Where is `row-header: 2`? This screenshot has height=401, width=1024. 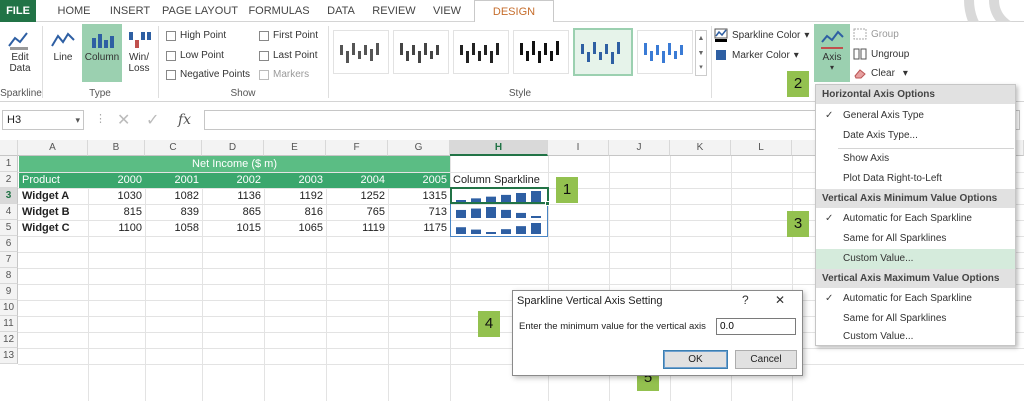 row-header: 2 is located at coordinates (9, 180).